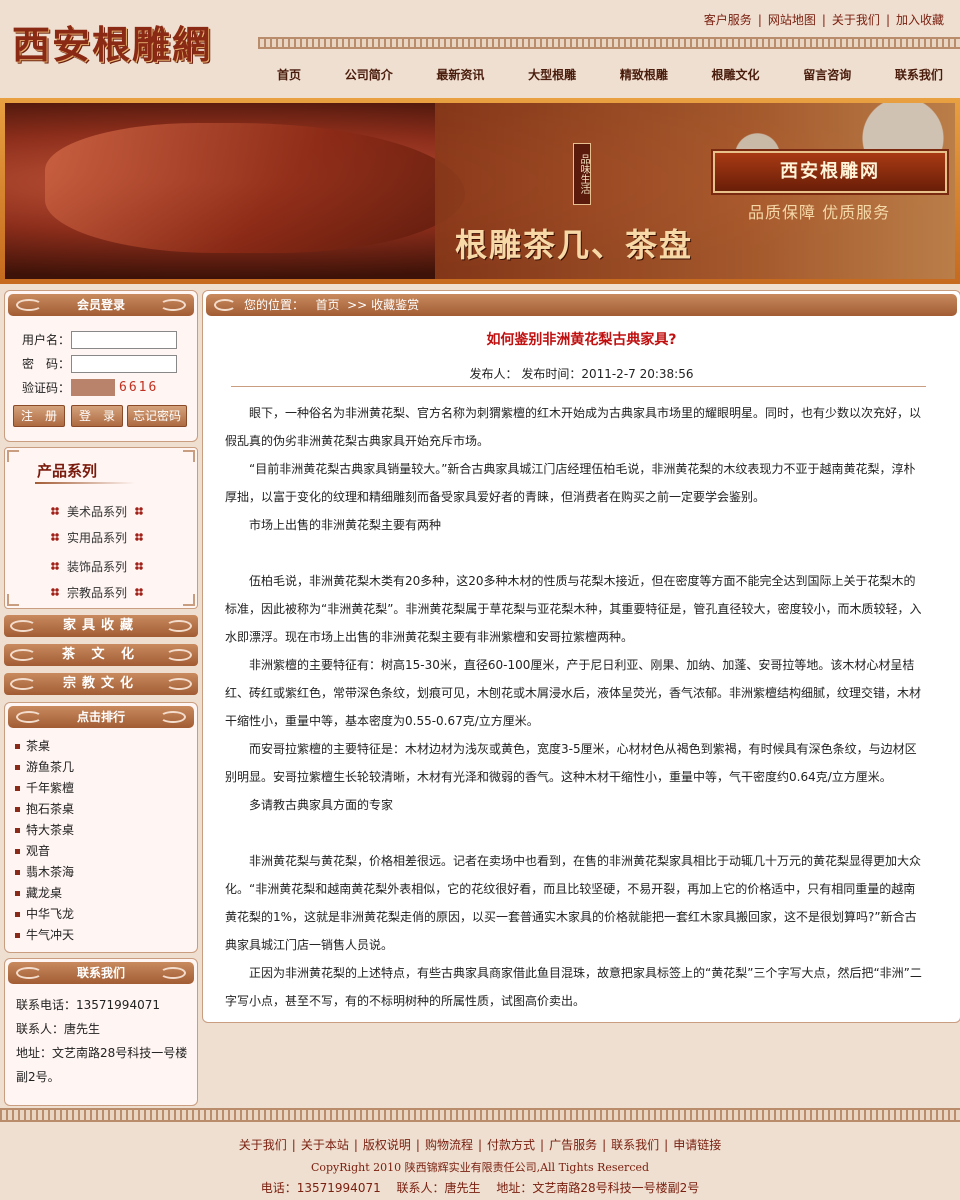  What do you see at coordinates (97, 416) in the screenshot?
I see `login-button: 登 录` at bounding box center [97, 416].